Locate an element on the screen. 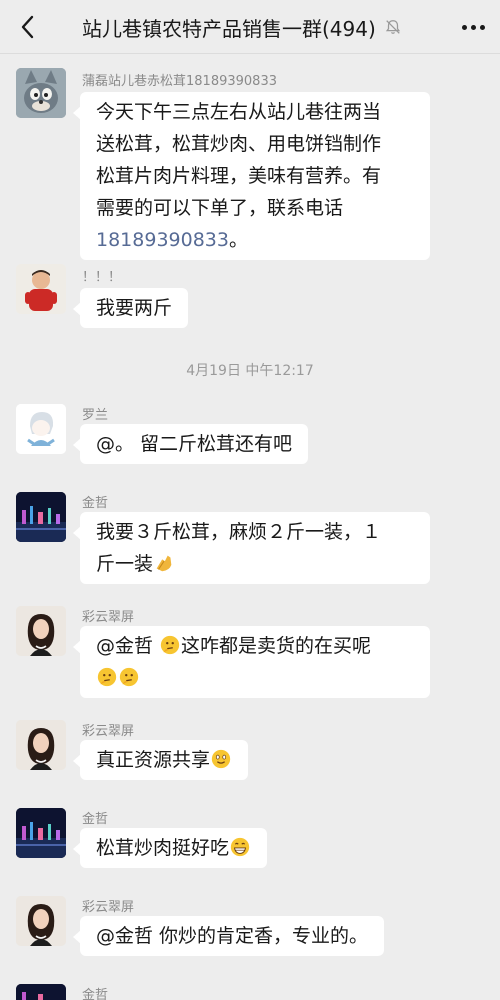  message-line: @金哲 这咋都是卖货的在买呢 is located at coordinates (255, 646).